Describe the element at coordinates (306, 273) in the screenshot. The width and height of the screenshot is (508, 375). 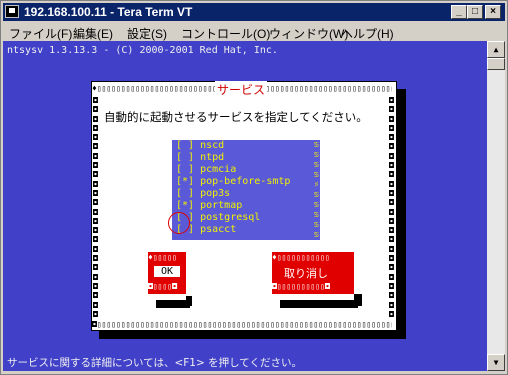
I see `cancel-button-label: 取り消し` at that location.